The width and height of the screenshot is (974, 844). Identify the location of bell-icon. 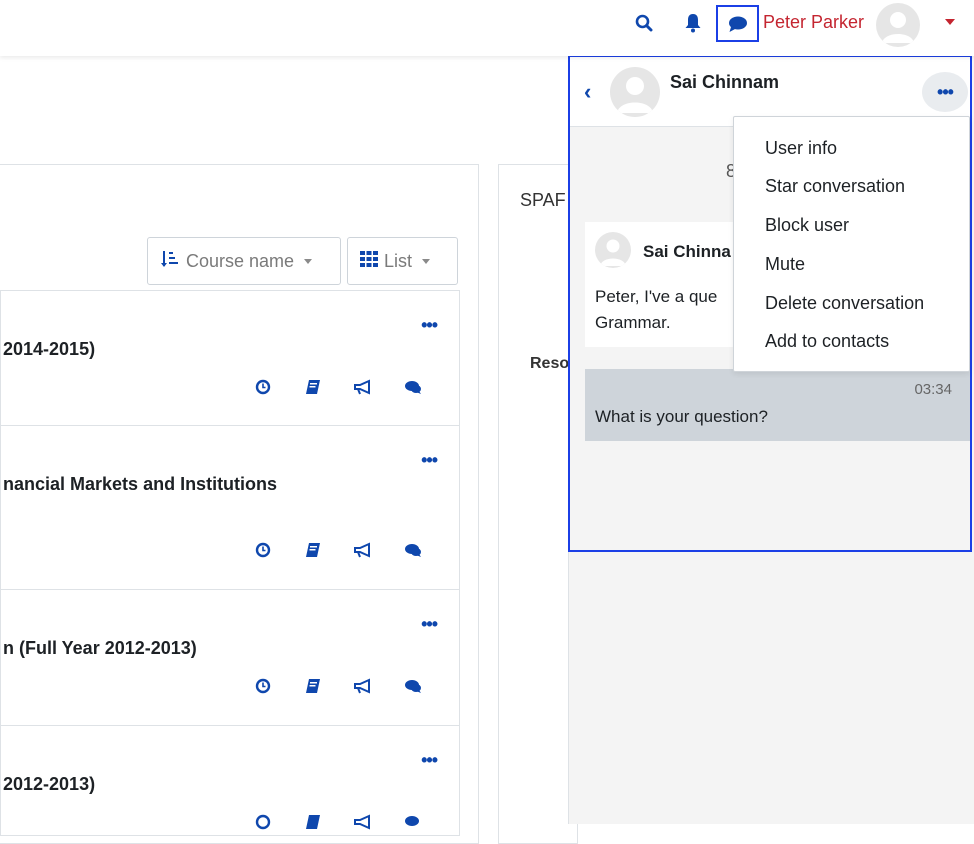
(693, 23).